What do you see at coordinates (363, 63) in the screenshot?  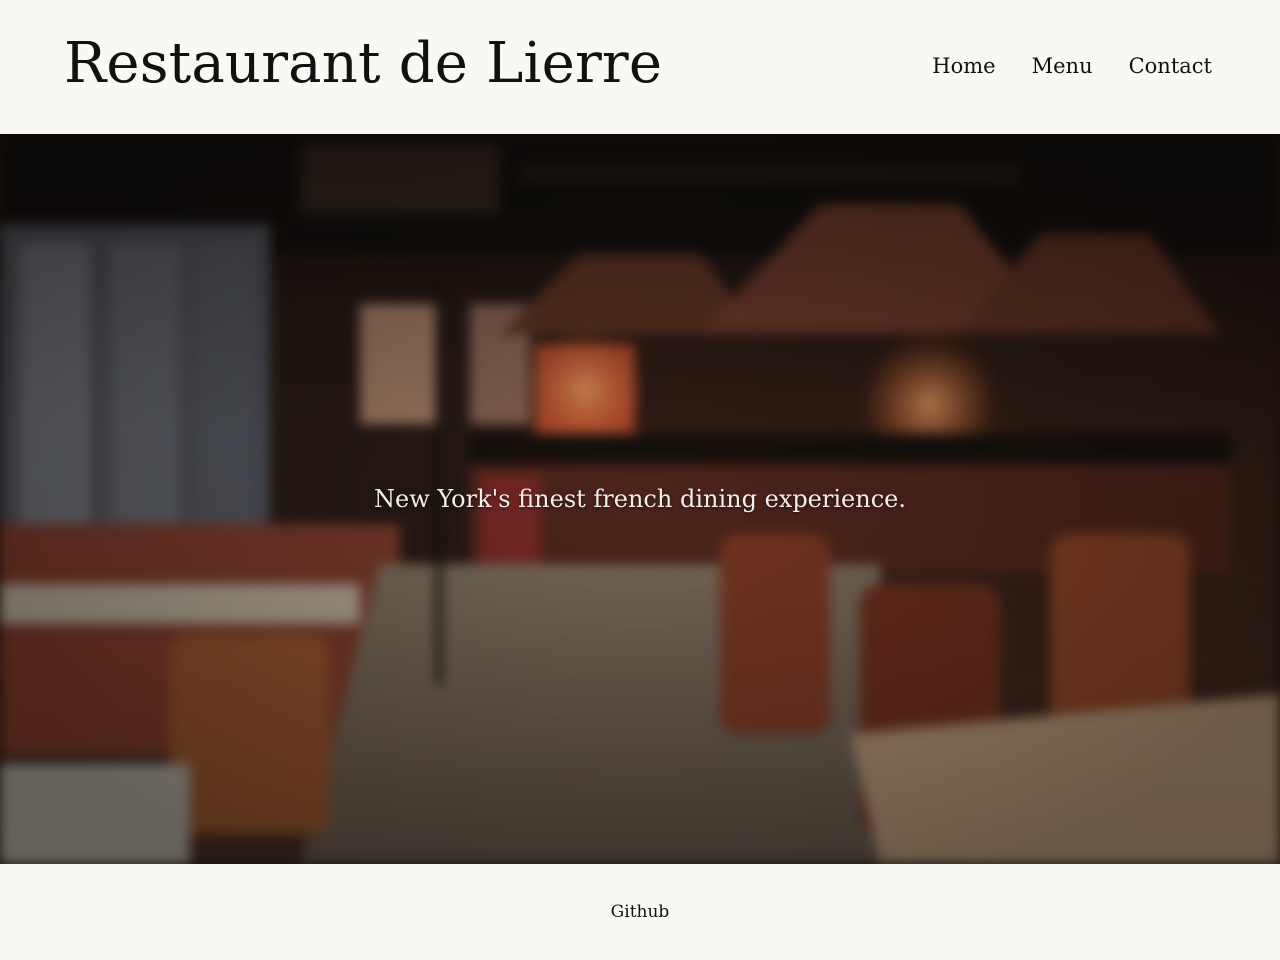 I see `site-title: Restaurant de Lierre` at bounding box center [363, 63].